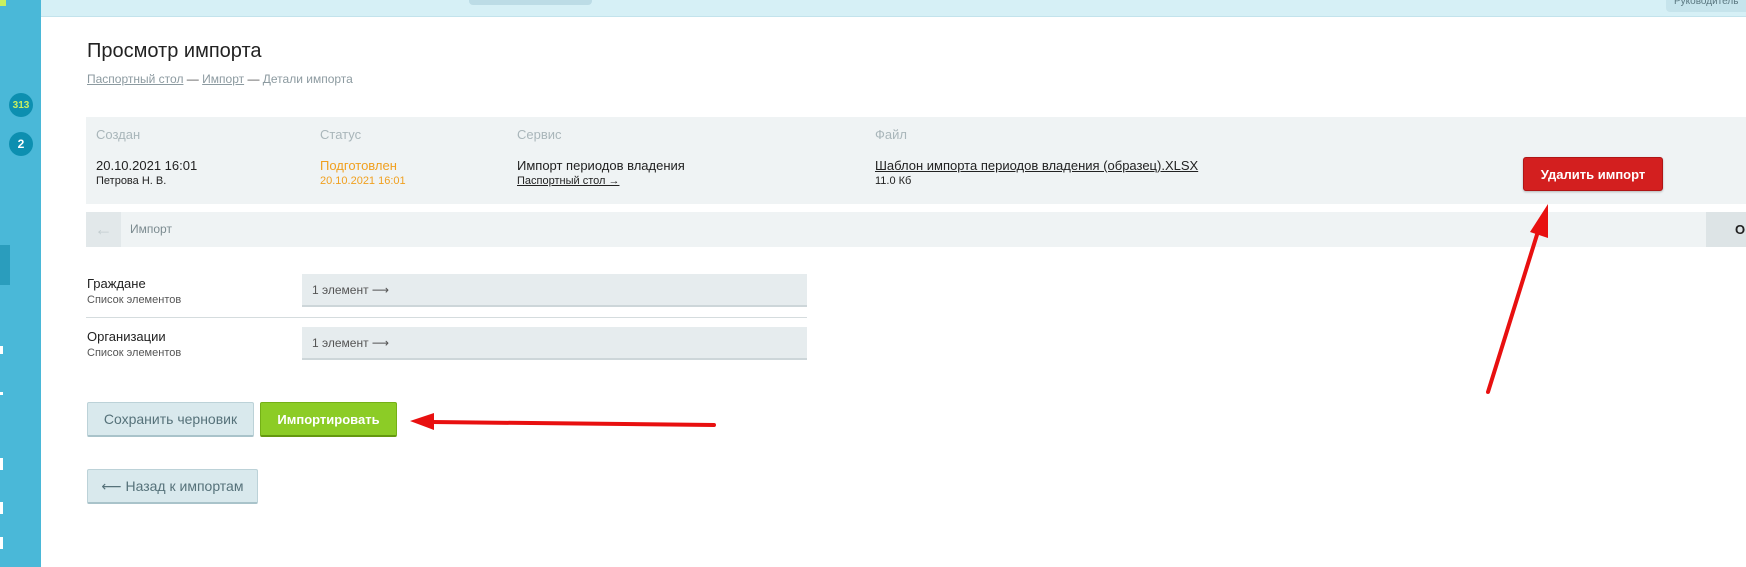 This screenshot has width=1746, height=567. Describe the element at coordinates (328, 419) in the screenshot. I see `import-button: Импортировать` at that location.